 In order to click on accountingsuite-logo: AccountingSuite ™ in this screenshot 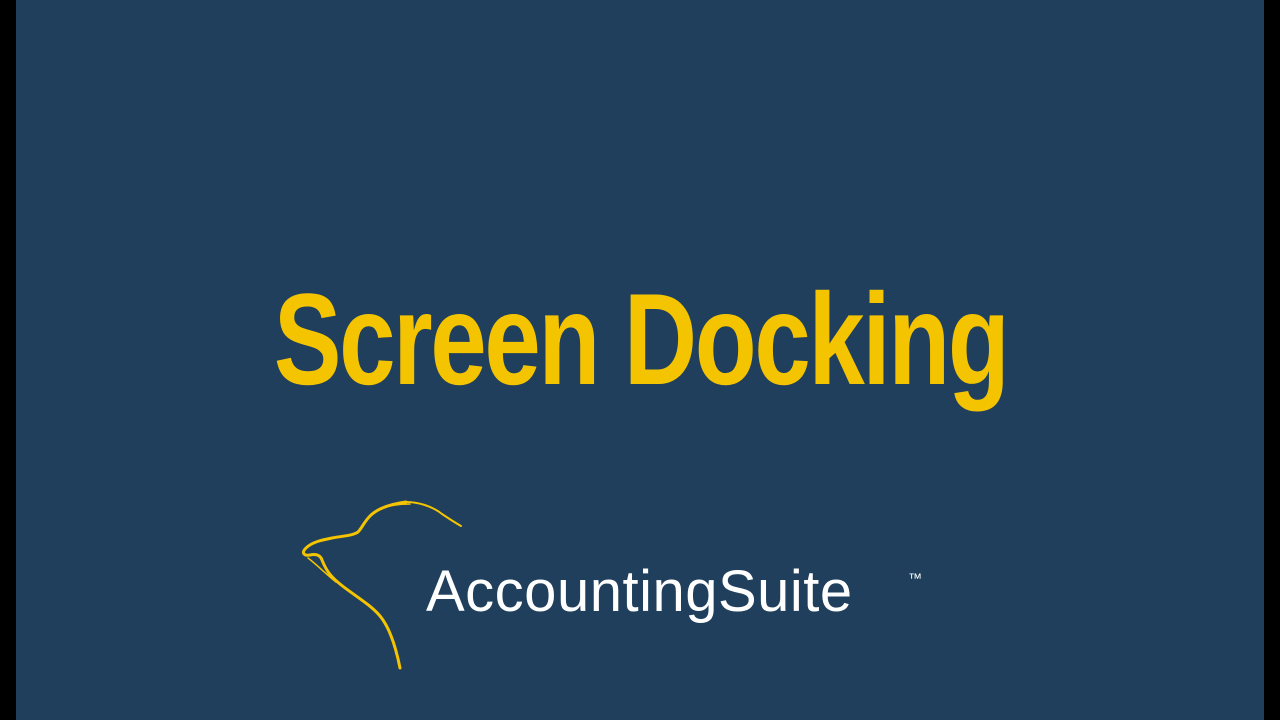, I will do `click(626, 590)`.